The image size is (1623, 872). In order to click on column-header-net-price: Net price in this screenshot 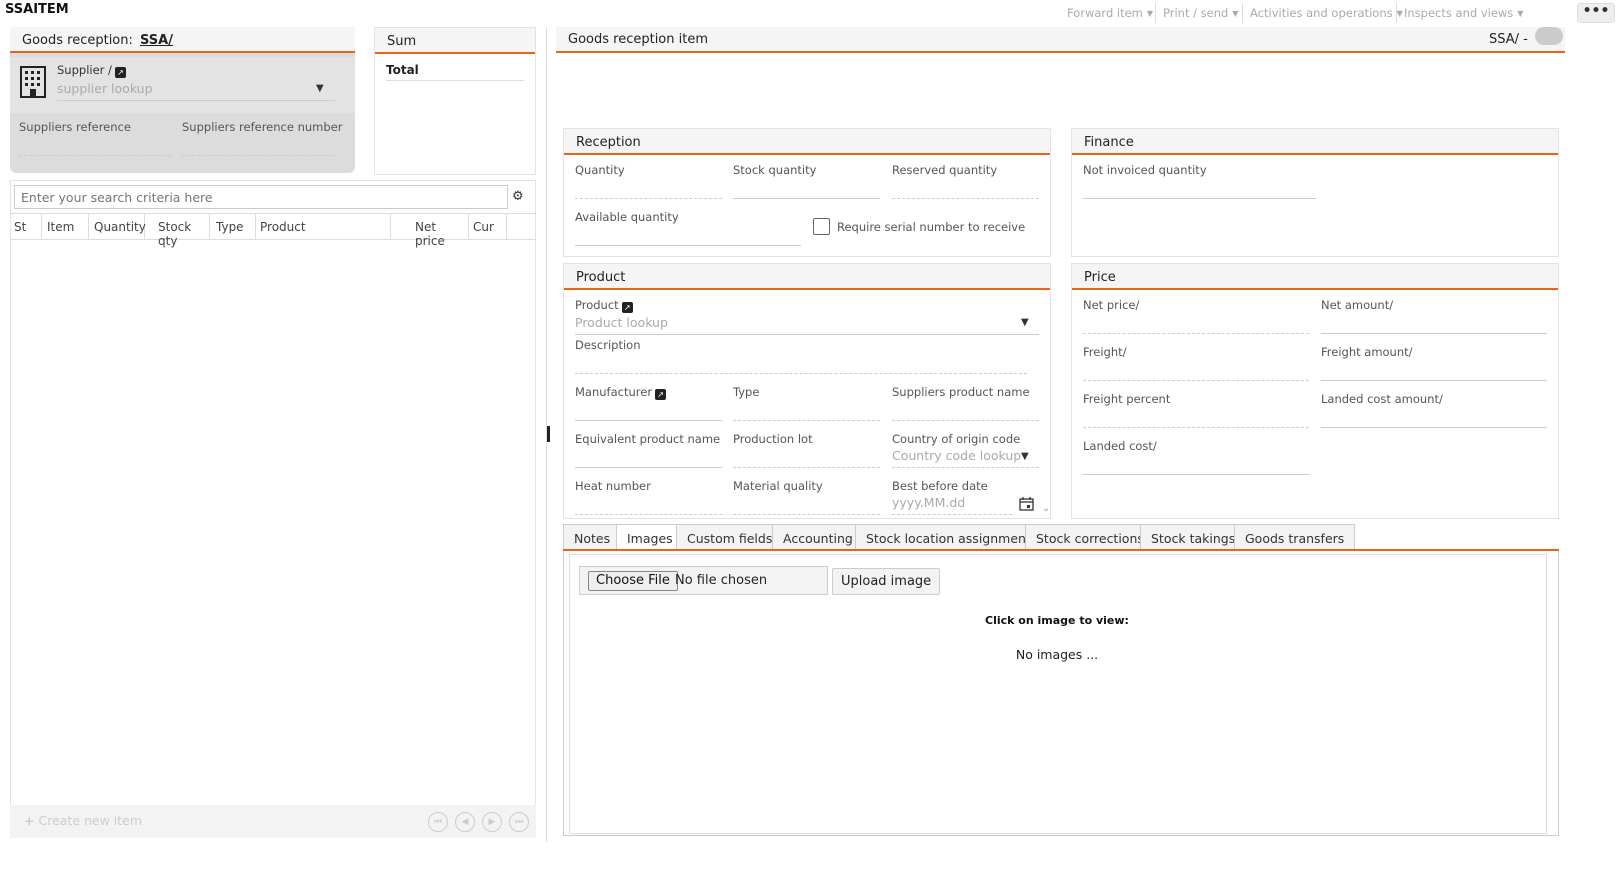, I will do `click(442, 230)`.